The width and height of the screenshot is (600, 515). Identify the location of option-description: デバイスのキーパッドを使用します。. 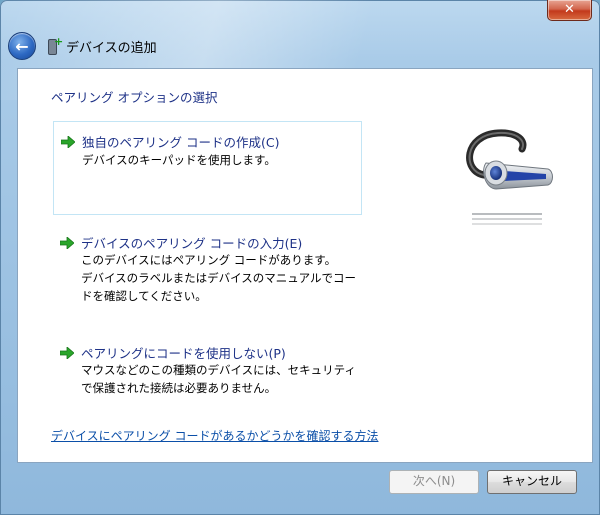
(179, 160).